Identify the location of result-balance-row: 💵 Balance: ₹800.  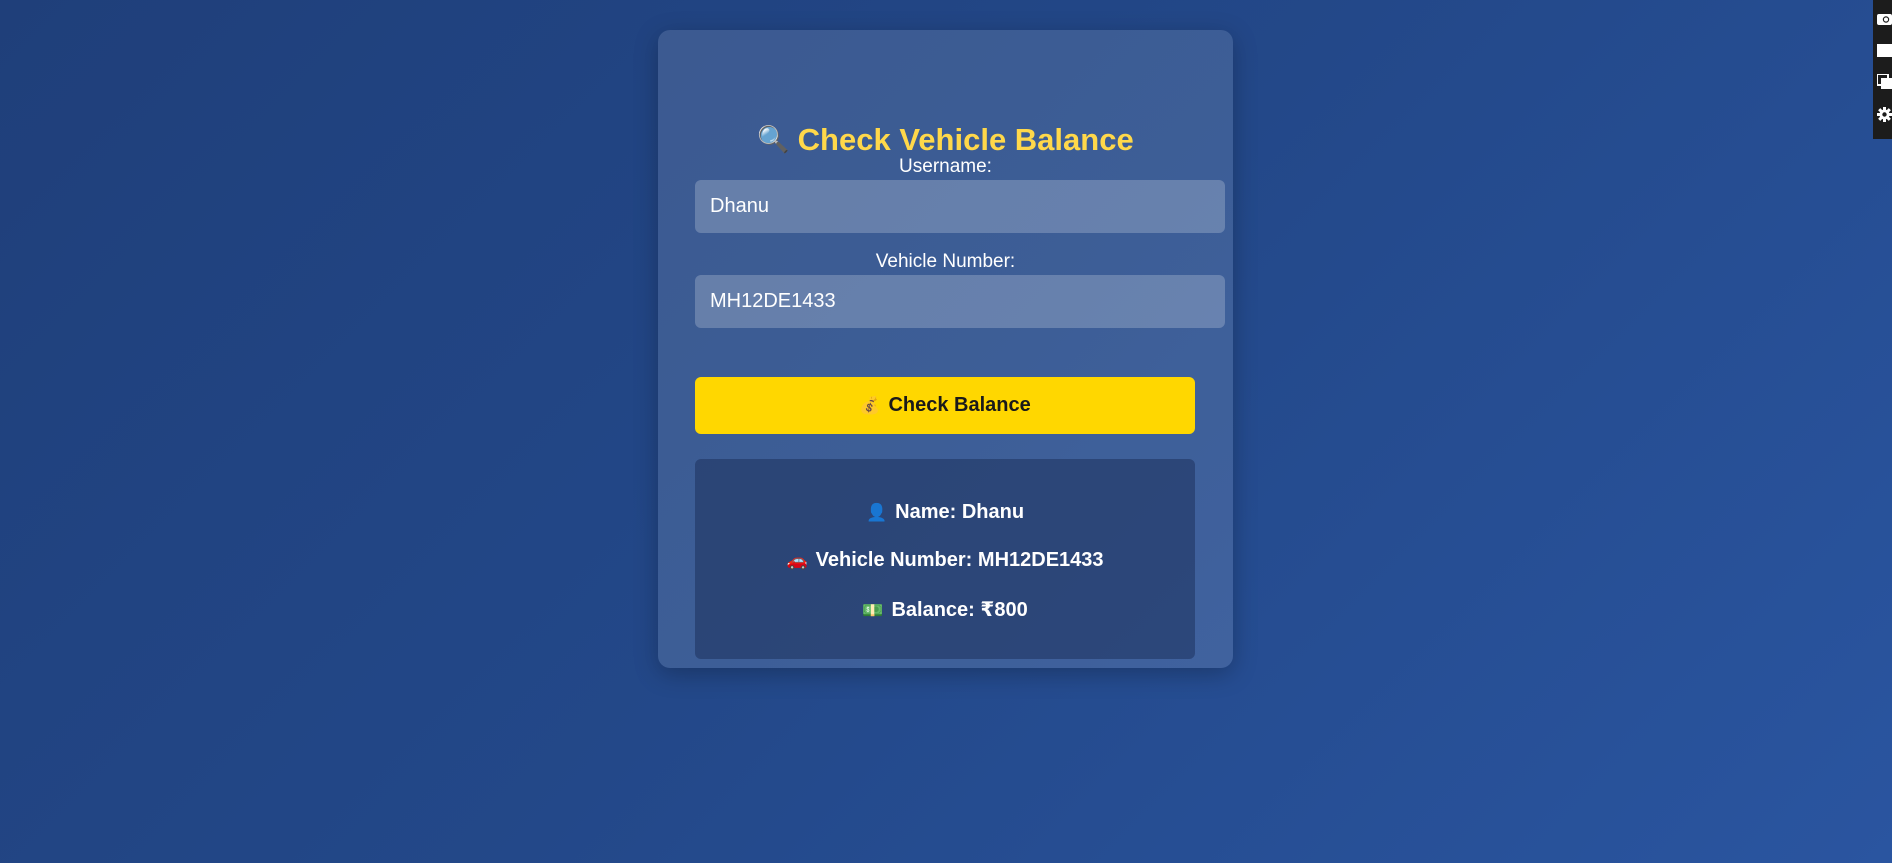
(945, 609).